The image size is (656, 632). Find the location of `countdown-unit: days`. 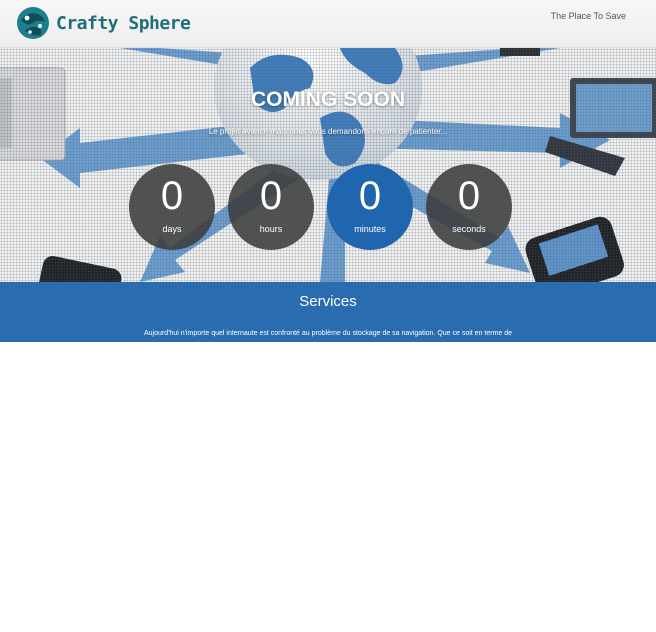

countdown-unit: days is located at coordinates (172, 229).